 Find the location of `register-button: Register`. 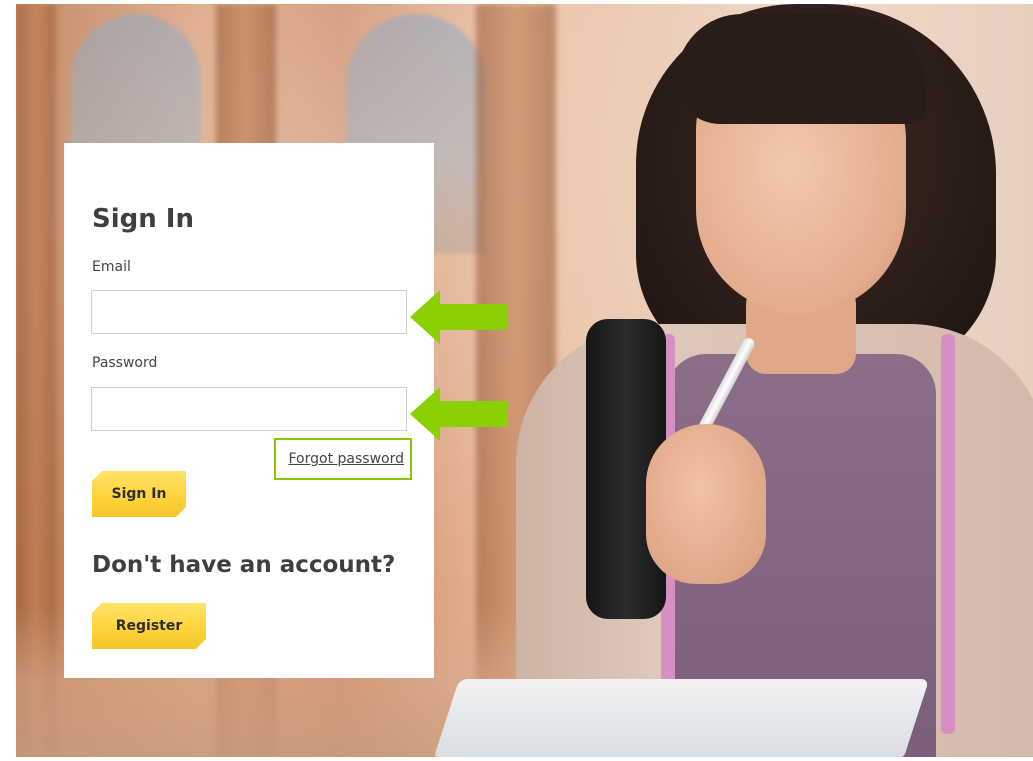

register-button: Register is located at coordinates (149, 626).